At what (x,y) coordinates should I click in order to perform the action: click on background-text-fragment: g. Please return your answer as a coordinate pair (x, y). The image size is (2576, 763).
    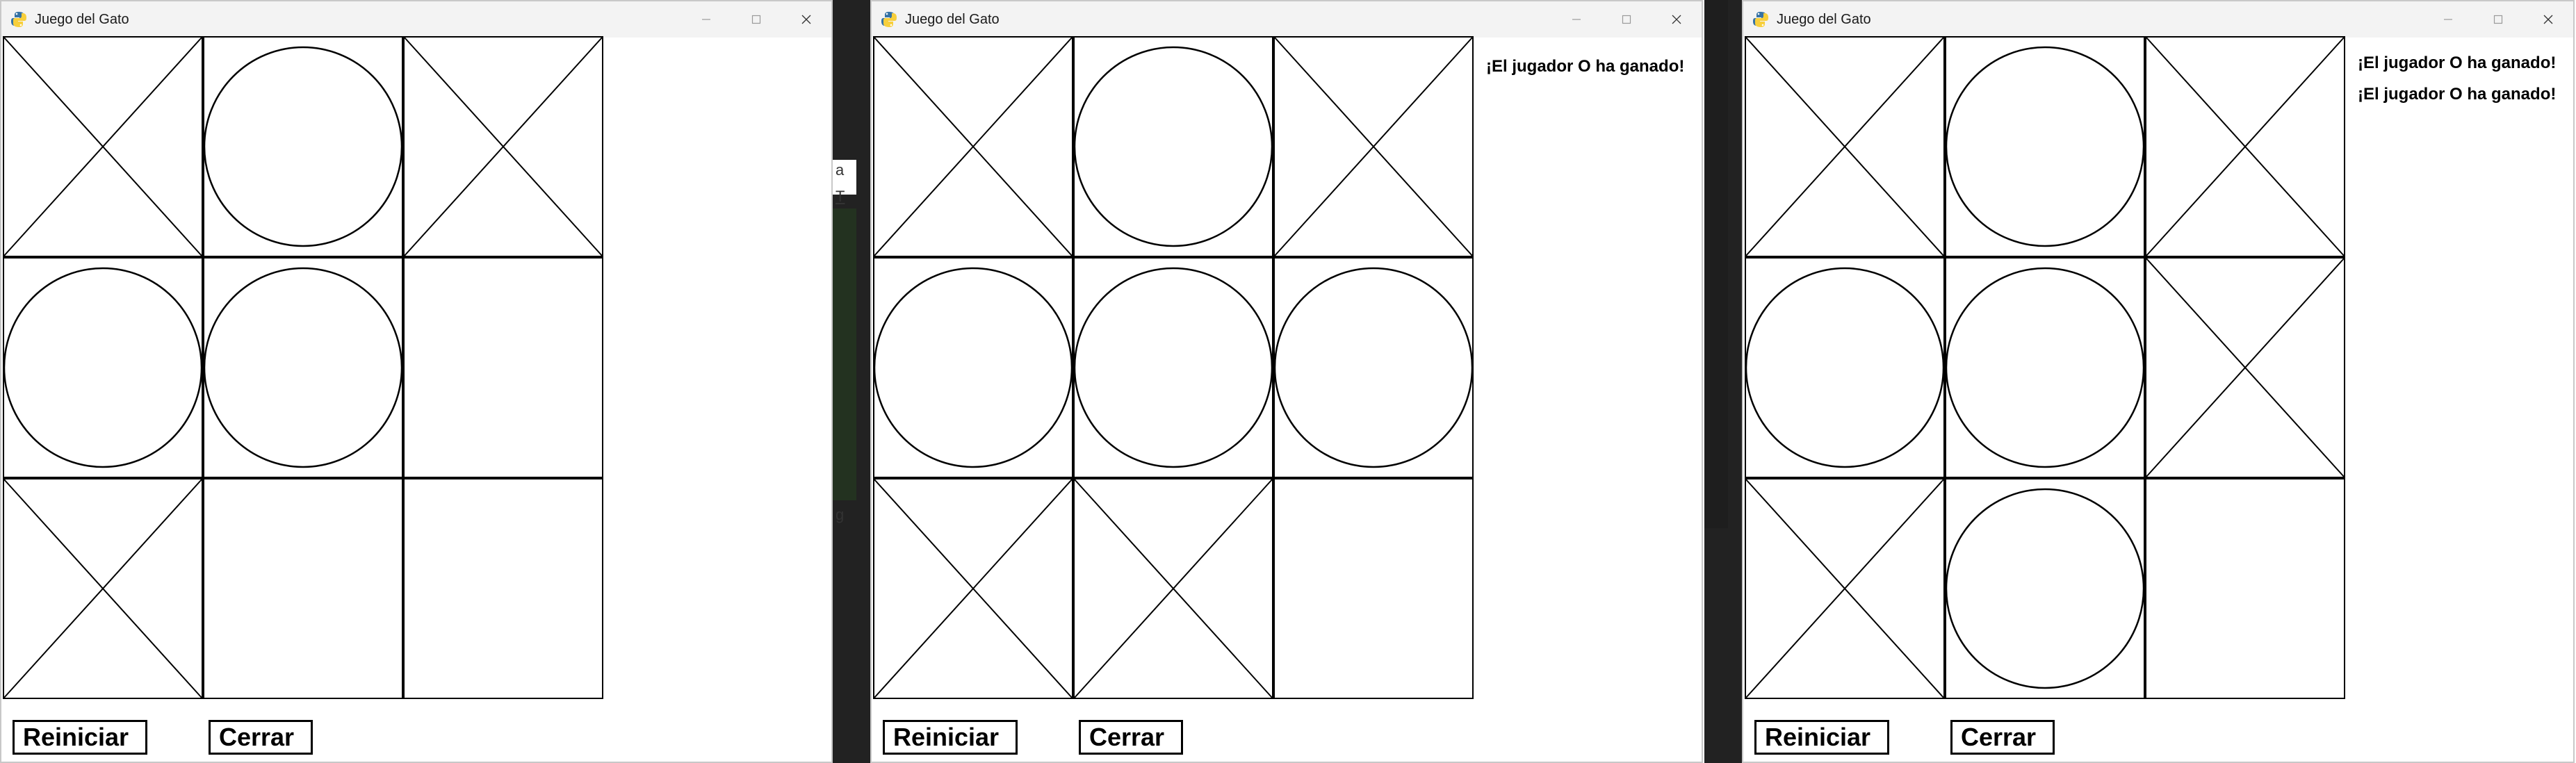
    Looking at the image, I should click on (840, 514).